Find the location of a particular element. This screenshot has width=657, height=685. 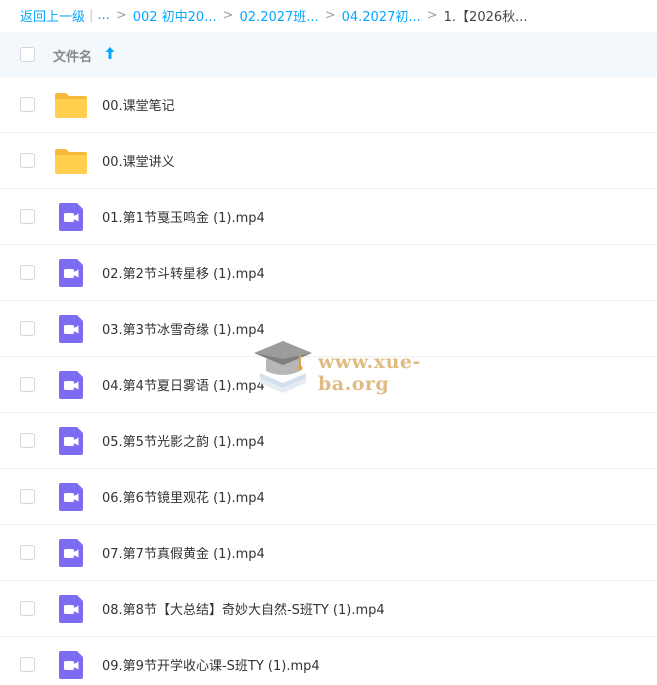

file-name: 08.第8节【大总结】奇妙大自然-S班TY (1).mp4 is located at coordinates (243, 608).